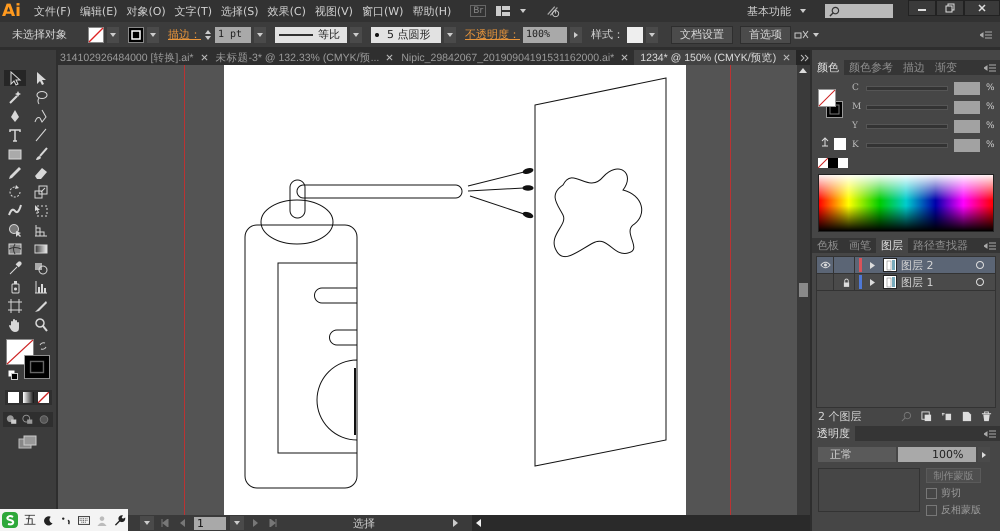 This screenshot has width=1000, height=531. What do you see at coordinates (478, 11) in the screenshot?
I see `bridge-button: Br` at bounding box center [478, 11].